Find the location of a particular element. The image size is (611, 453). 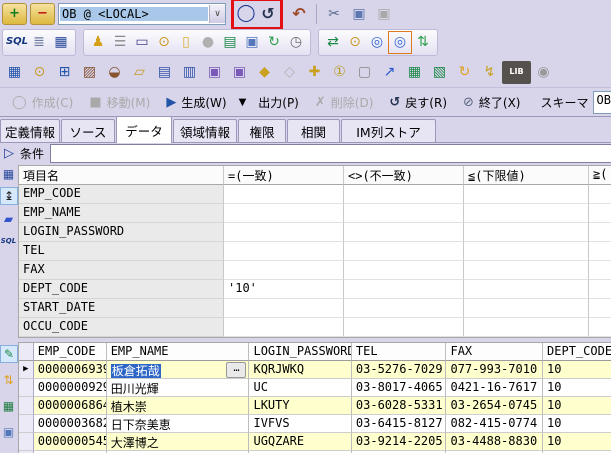

window-plain-icon: ▢ is located at coordinates (364, 72).